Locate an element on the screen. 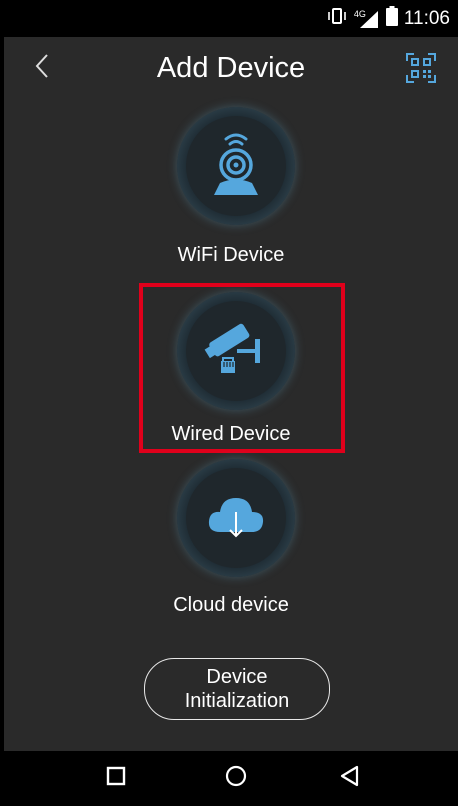  cellular-signal-icon: 4G is located at coordinates (367, 19).